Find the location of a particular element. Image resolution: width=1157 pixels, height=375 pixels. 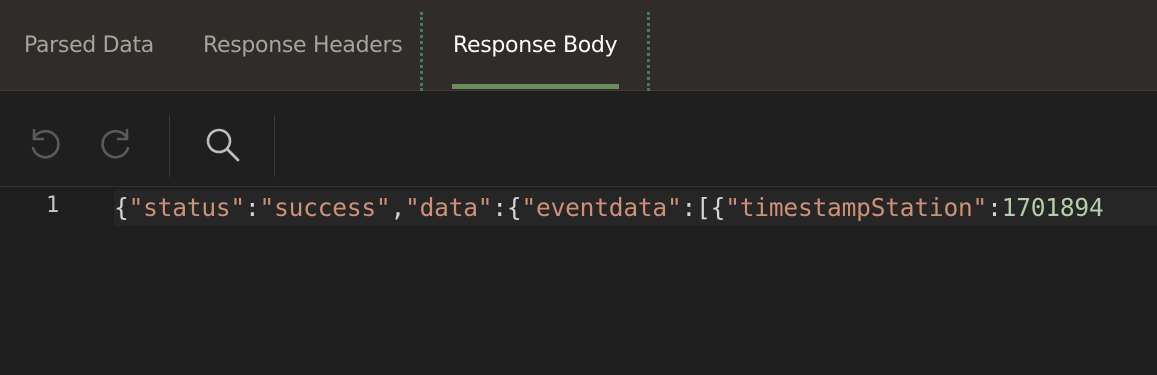

code-token: "eventdata" is located at coordinates (601, 207).